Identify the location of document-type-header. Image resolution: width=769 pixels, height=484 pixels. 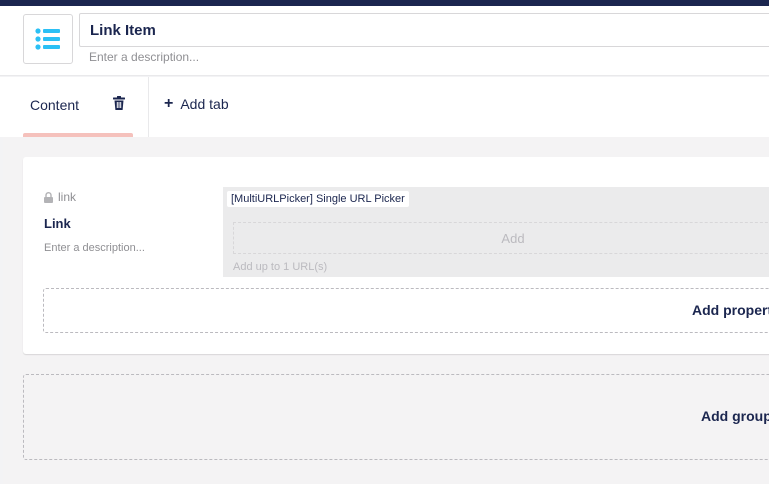
(384, 41).